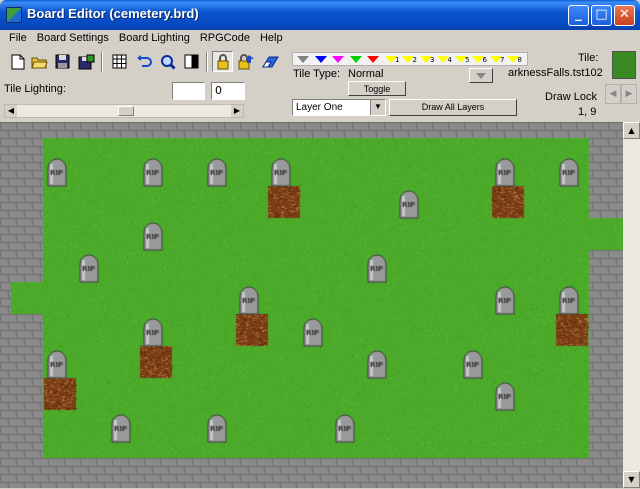 Image resolution: width=640 pixels, height=489 pixels. I want to click on lock-button, so click(222, 61).